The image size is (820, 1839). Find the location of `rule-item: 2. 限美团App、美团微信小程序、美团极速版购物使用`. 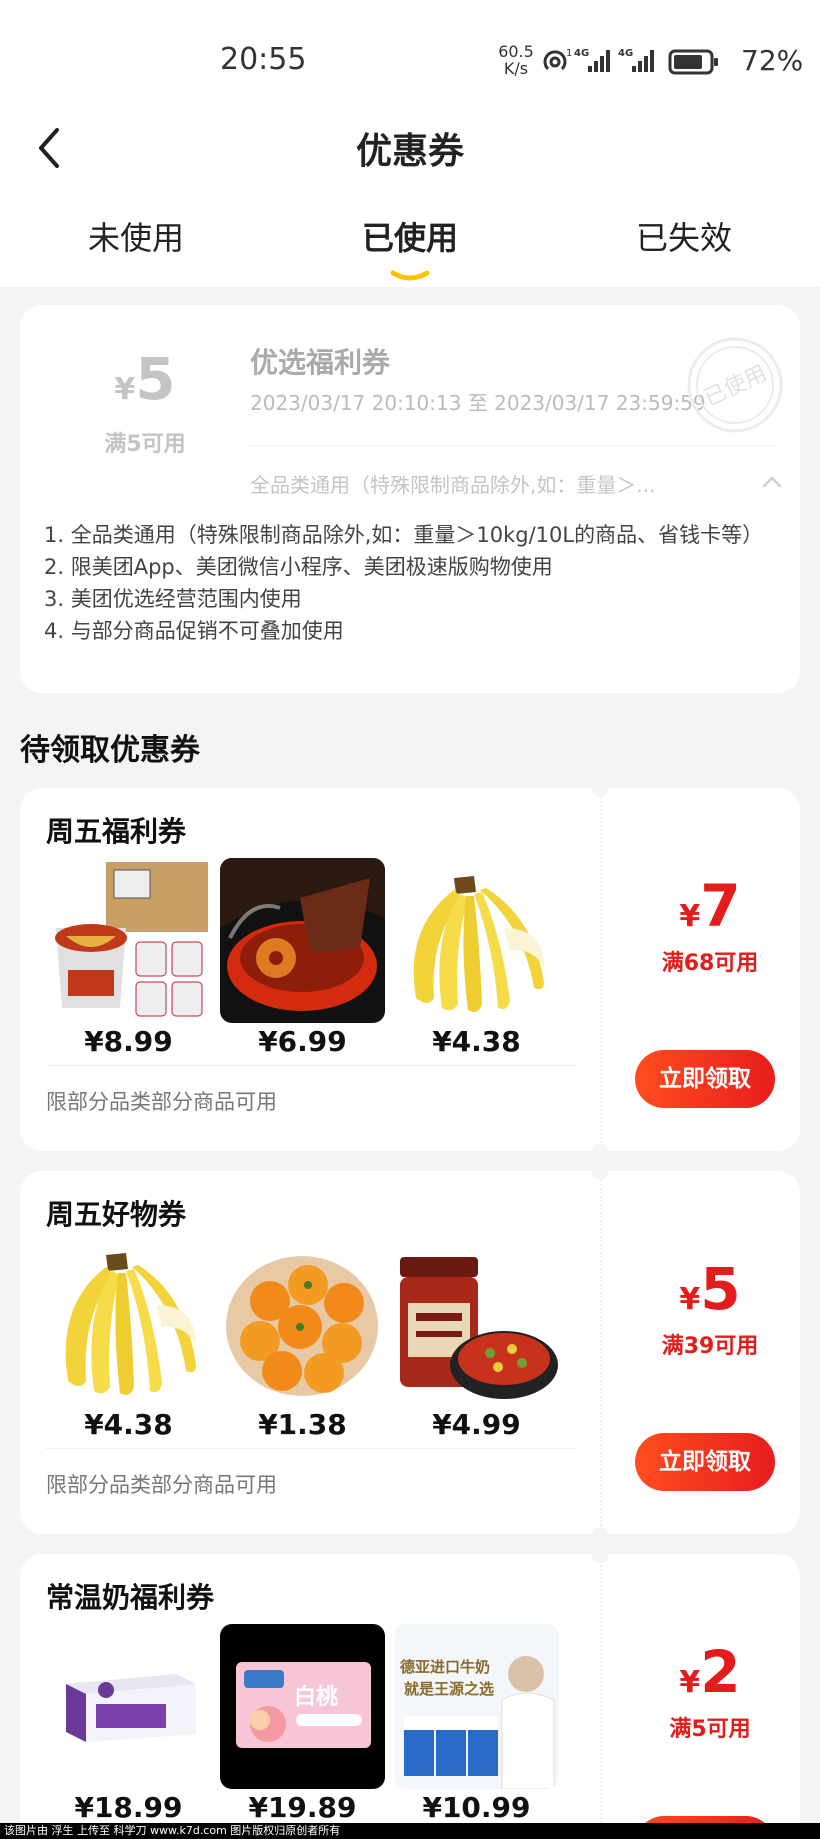

rule-item: 2. 限美团App、美团微信小程序、美团极速版购物使用 is located at coordinates (298, 567).